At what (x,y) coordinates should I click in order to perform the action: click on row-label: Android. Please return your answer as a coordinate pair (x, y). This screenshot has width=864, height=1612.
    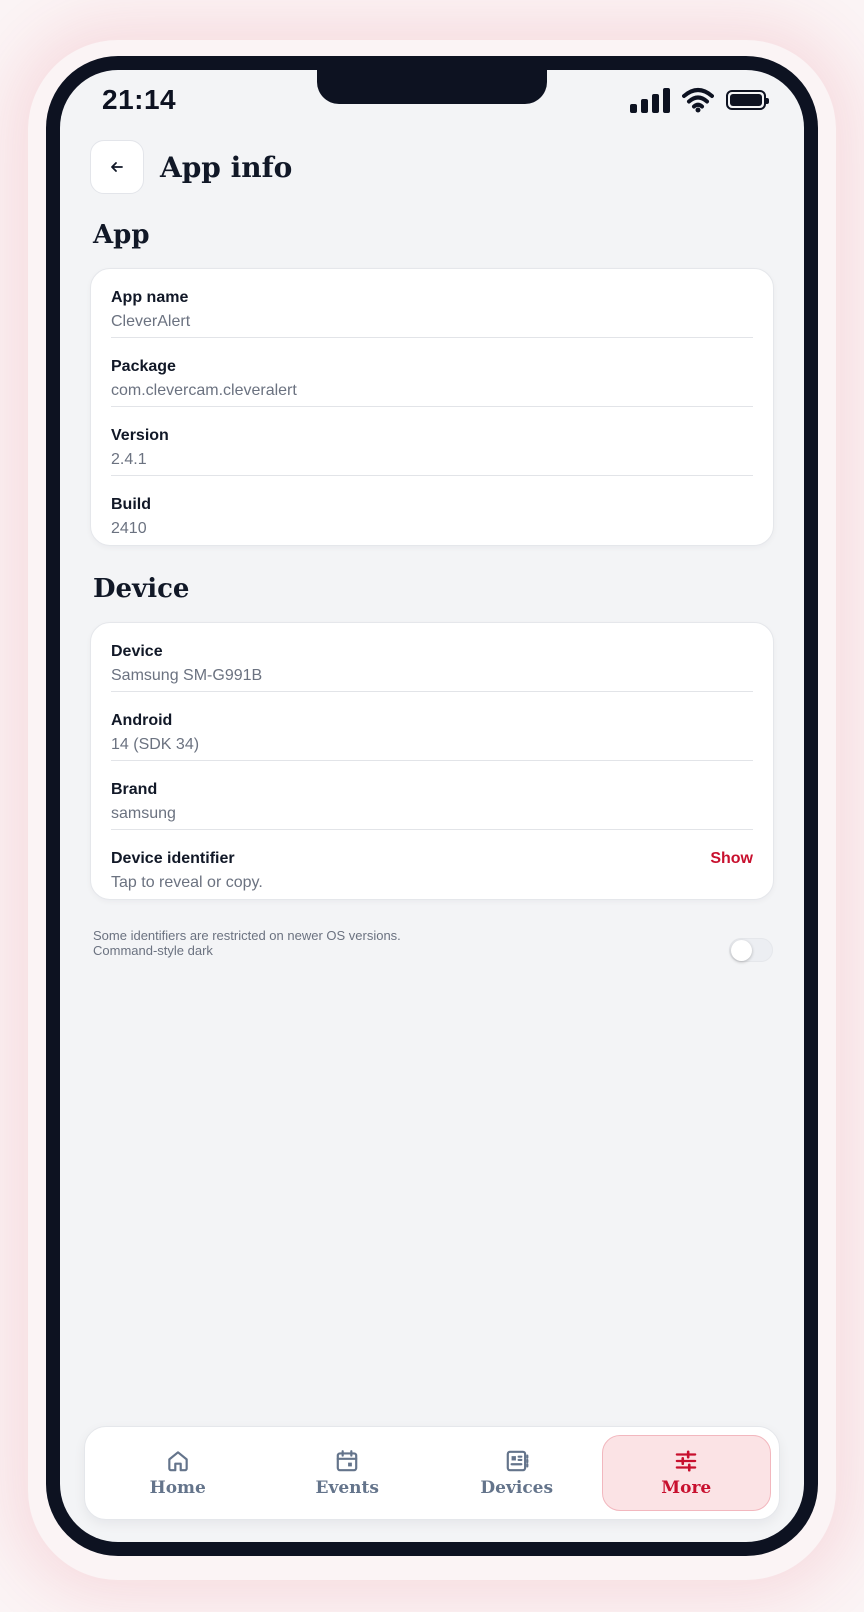
    Looking at the image, I should click on (142, 720).